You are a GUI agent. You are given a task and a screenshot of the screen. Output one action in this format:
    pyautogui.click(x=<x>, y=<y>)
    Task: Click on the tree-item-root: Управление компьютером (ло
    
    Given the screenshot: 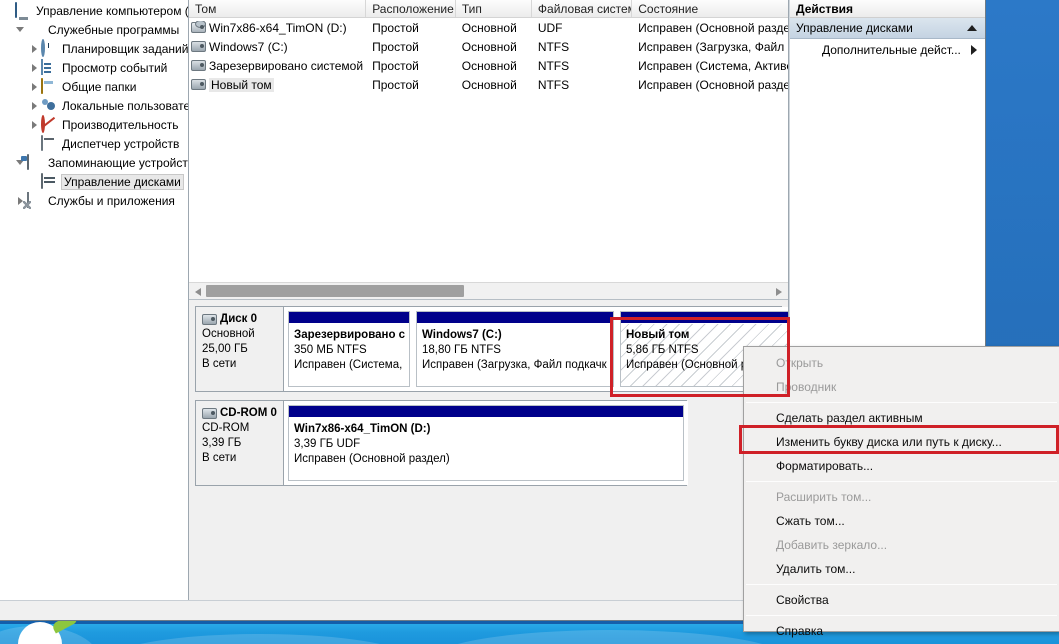 What is the action you would take?
    pyautogui.click(x=94, y=10)
    